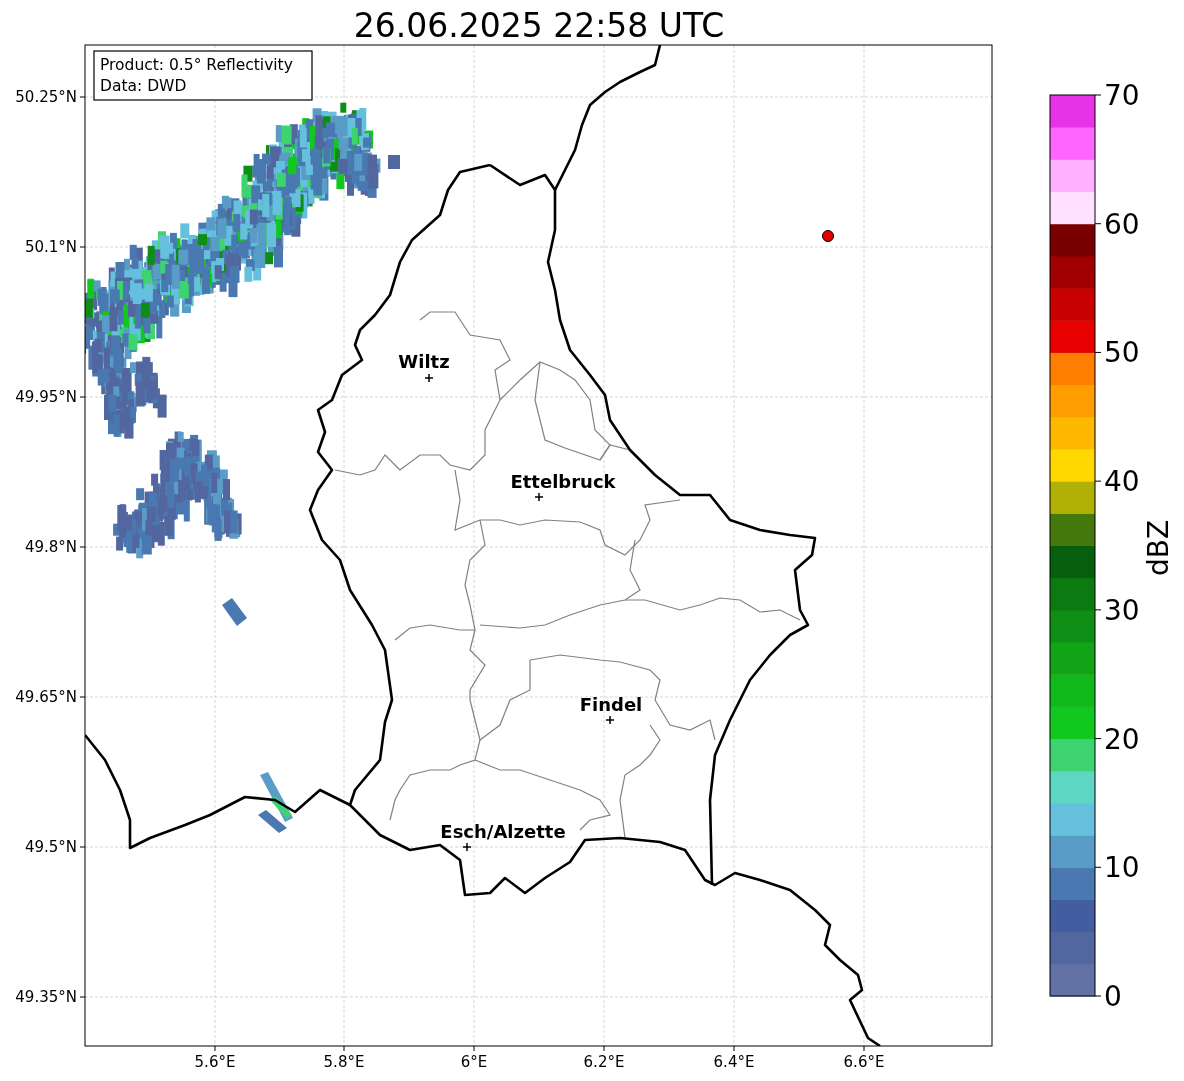  Describe the element at coordinates (46, 697) in the screenshot. I see `axis-tick-label: 49.65°N` at that location.